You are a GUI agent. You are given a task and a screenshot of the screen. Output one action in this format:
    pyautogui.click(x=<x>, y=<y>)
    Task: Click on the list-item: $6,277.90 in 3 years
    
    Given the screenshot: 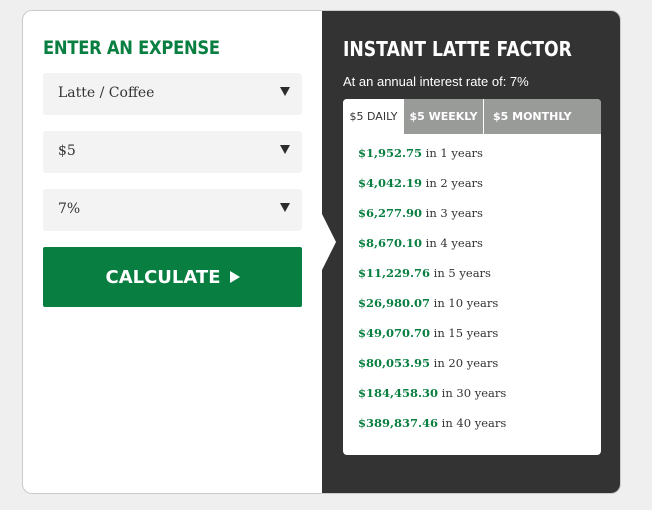 What is the action you would take?
    pyautogui.click(x=479, y=217)
    